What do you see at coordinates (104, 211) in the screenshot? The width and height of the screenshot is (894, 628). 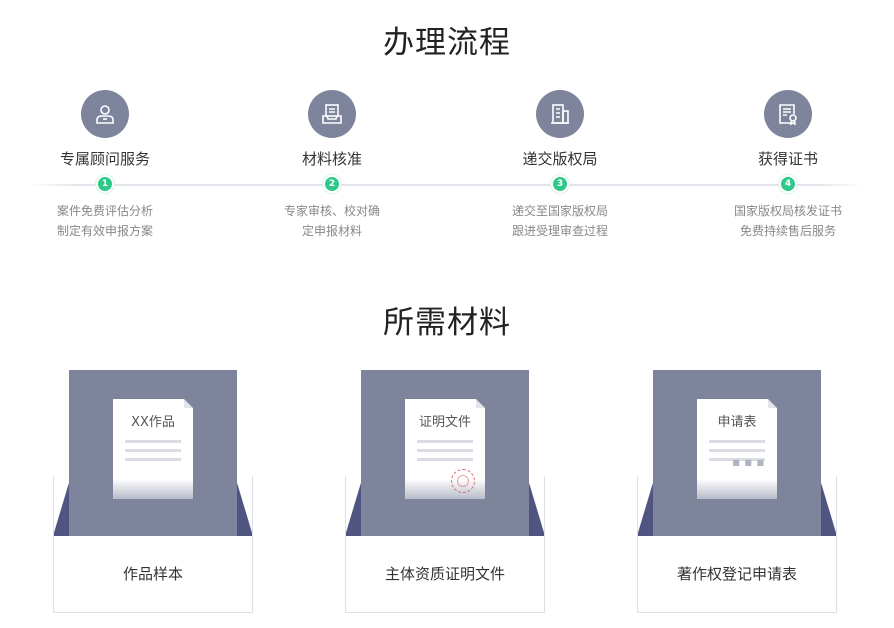 I see `step-description-line1: 案件免费评估分析` at bounding box center [104, 211].